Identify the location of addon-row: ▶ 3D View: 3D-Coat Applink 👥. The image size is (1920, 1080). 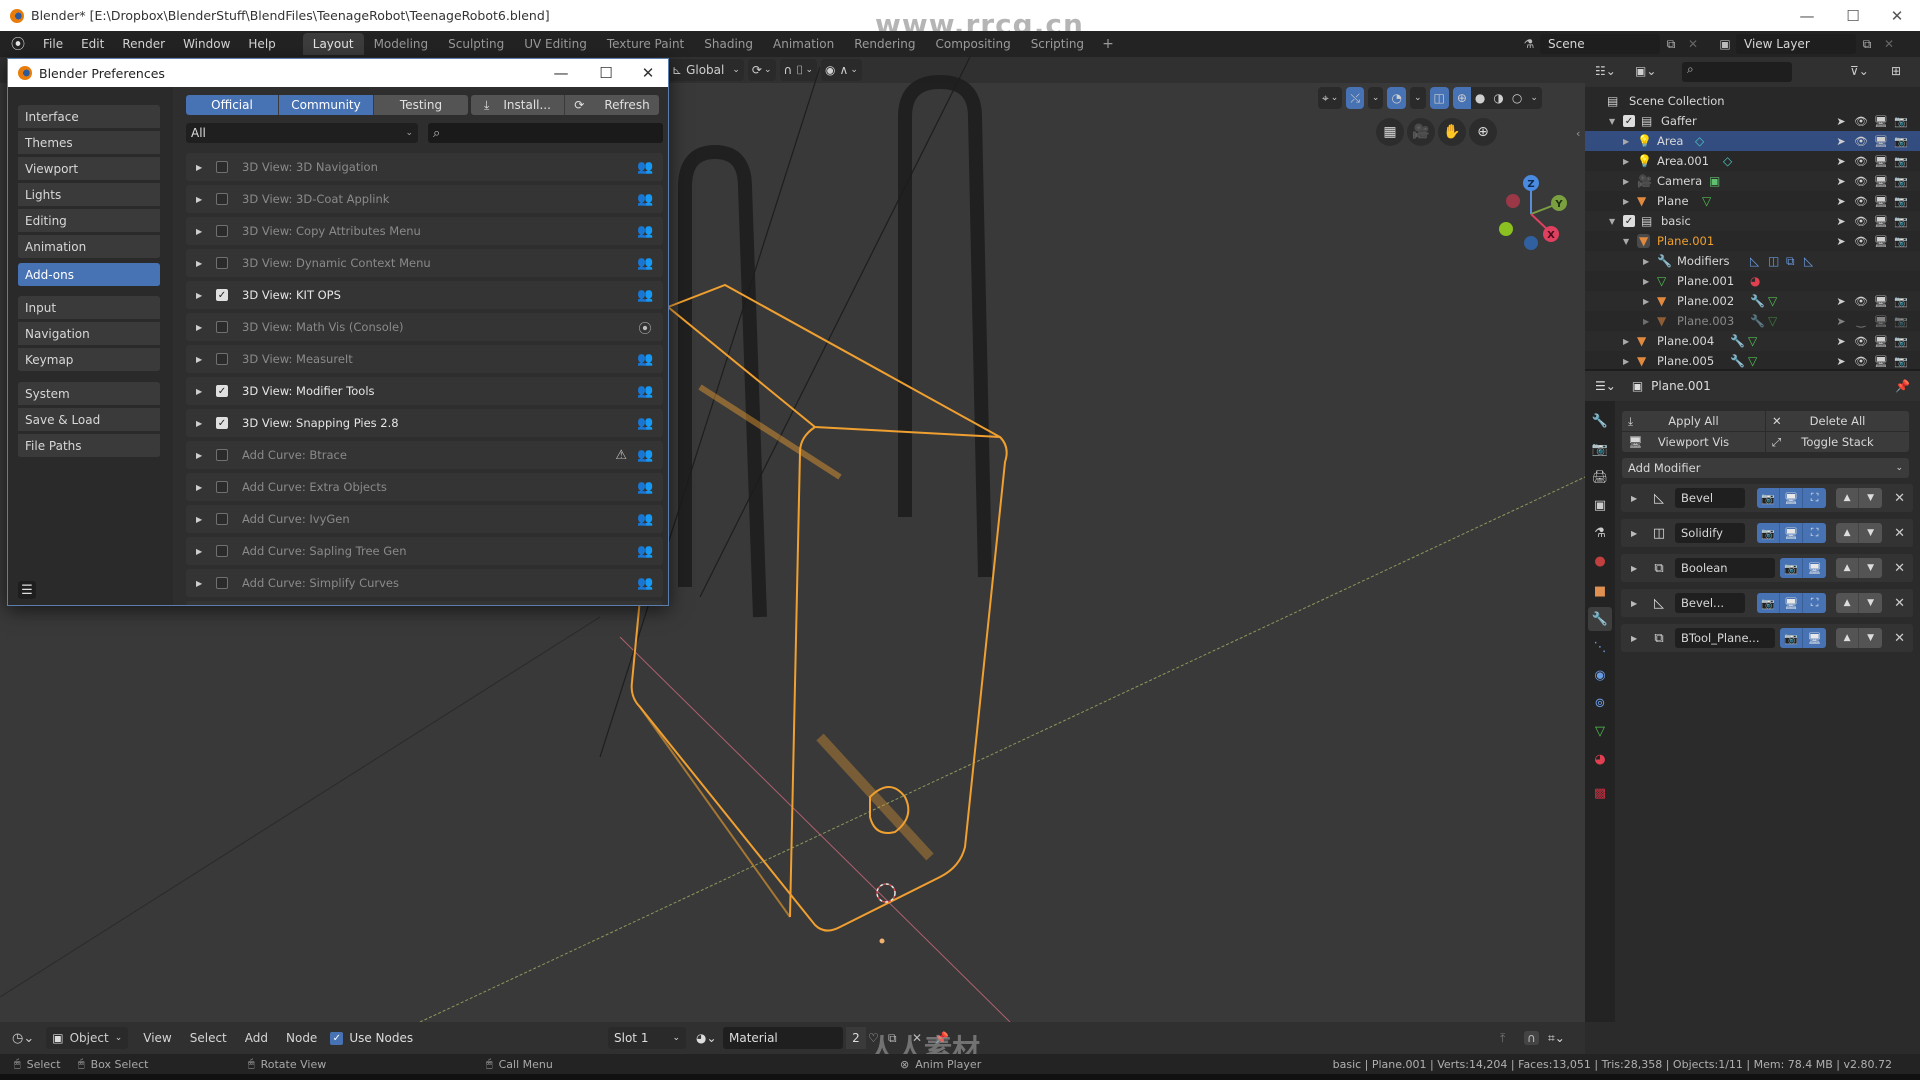
(424, 199).